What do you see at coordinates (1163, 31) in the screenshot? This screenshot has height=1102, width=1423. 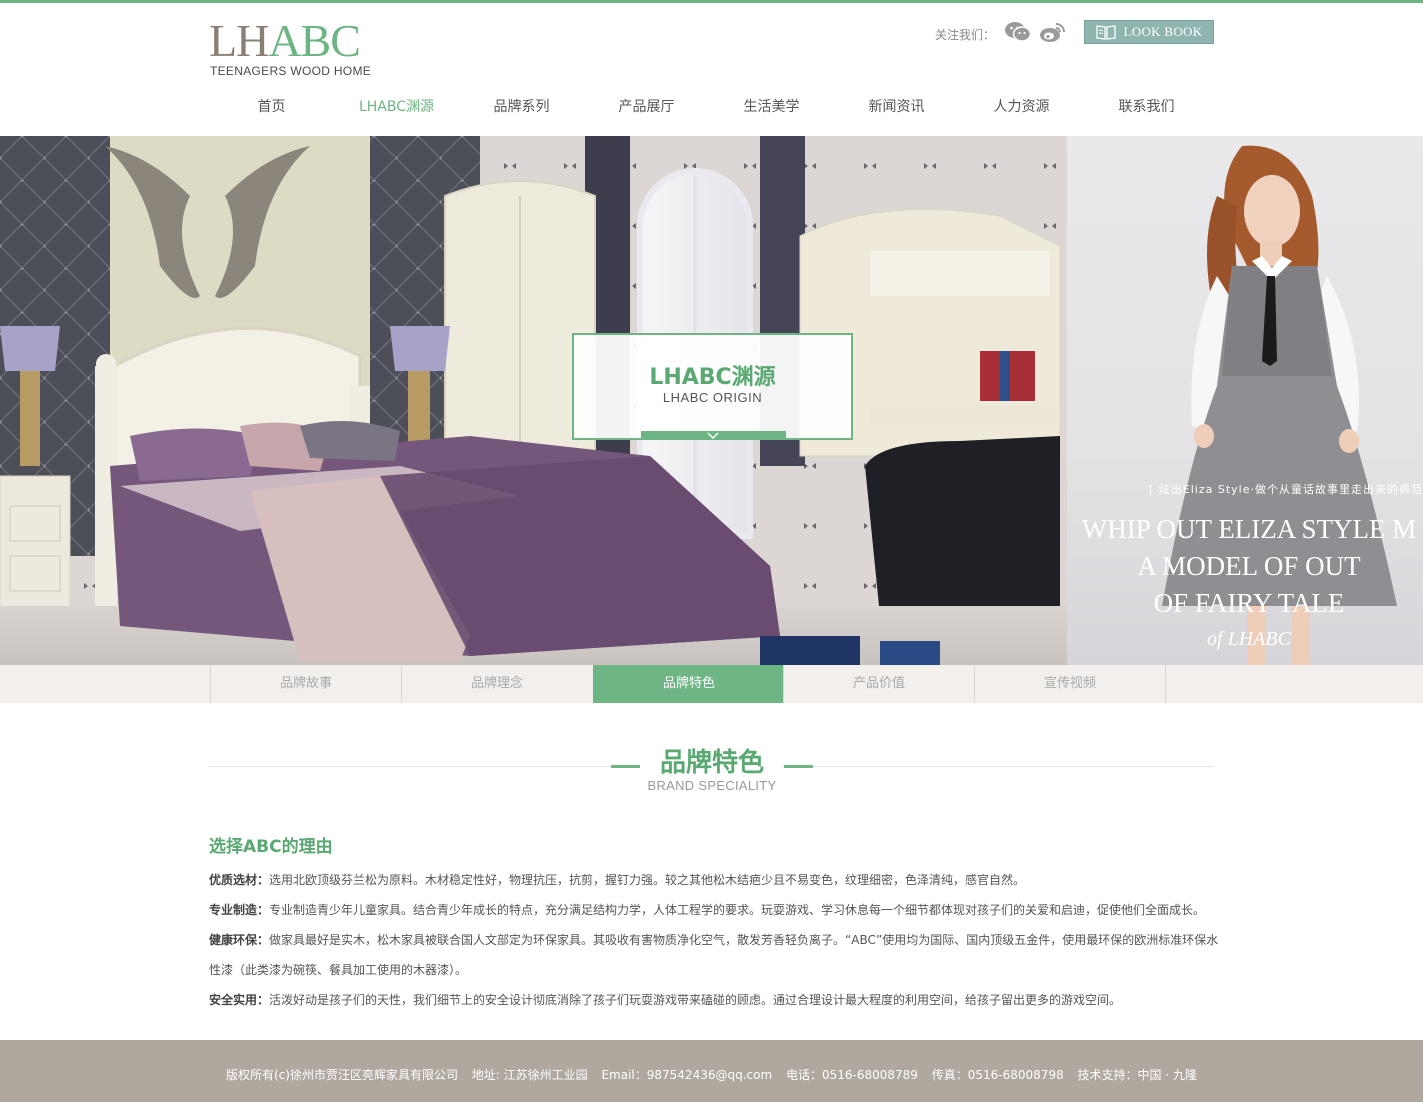 I see `look-book-label: LOOK BOOK` at bounding box center [1163, 31].